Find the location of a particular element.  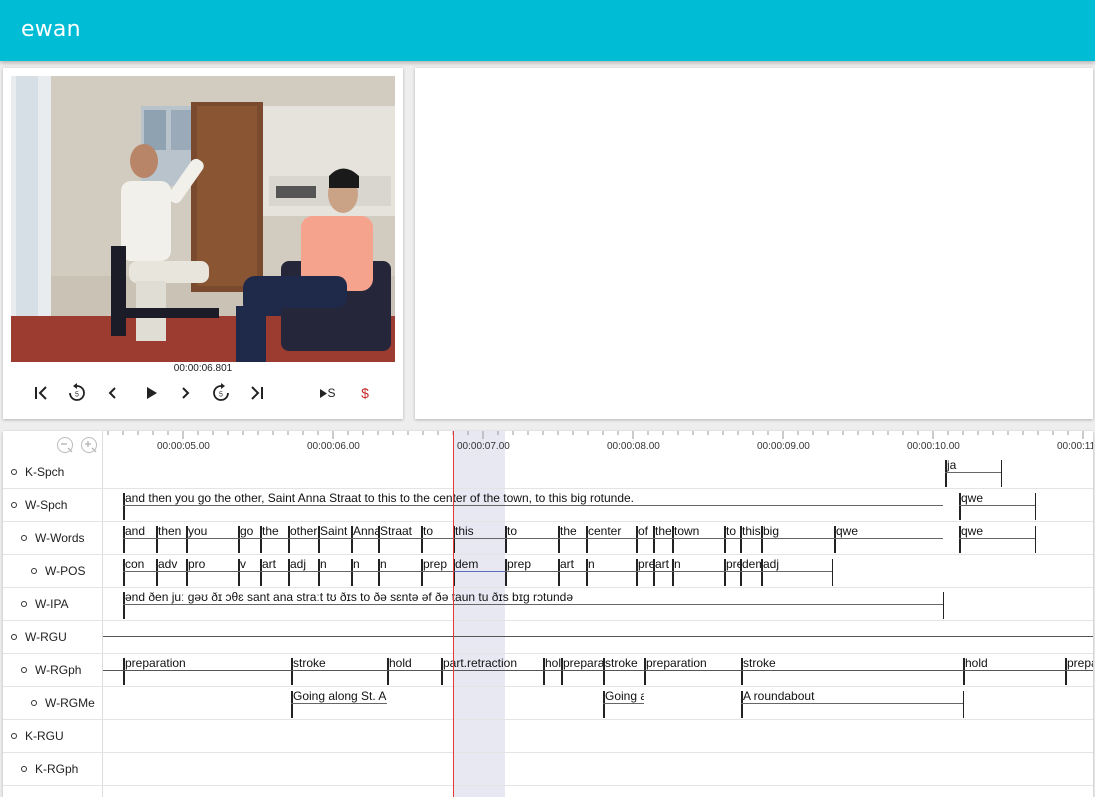

segment-label: A roundabout is located at coordinates (852, 696).